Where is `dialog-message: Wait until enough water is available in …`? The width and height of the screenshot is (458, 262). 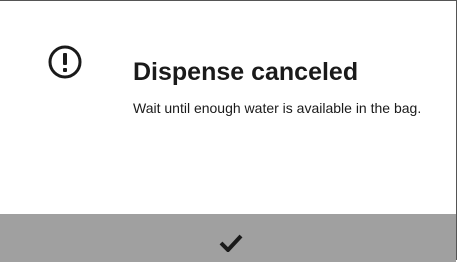
dialog-message: Wait until enough water is available in … is located at coordinates (277, 108).